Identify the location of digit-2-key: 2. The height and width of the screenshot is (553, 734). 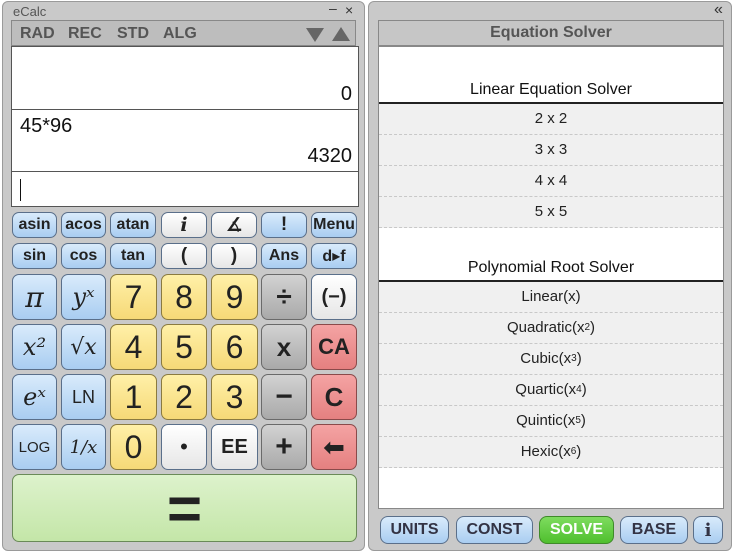
(184, 397).